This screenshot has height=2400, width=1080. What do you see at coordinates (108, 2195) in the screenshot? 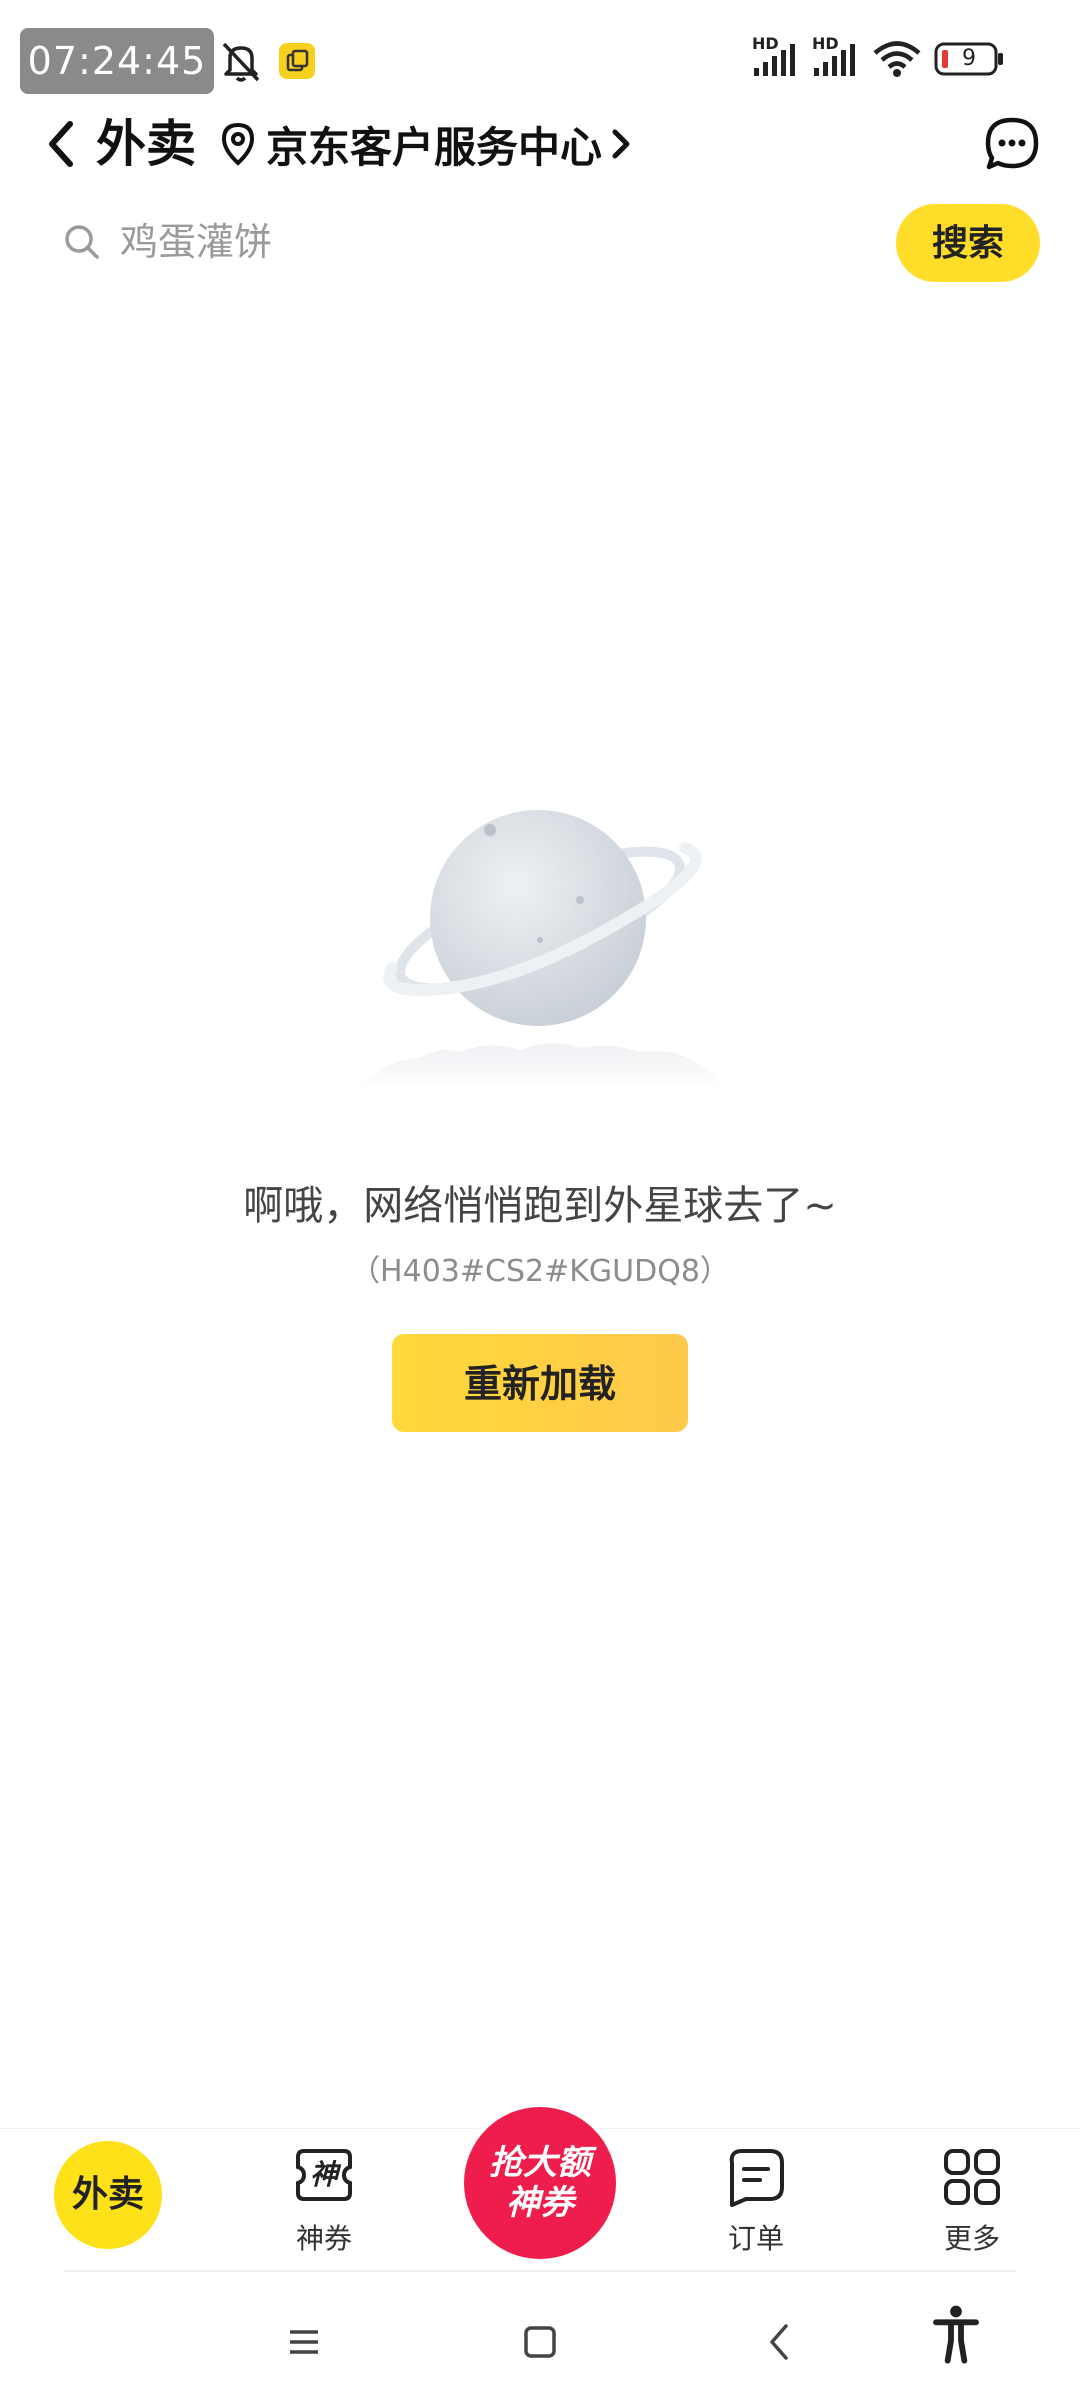
I see `nav-home-label: 外卖` at bounding box center [108, 2195].